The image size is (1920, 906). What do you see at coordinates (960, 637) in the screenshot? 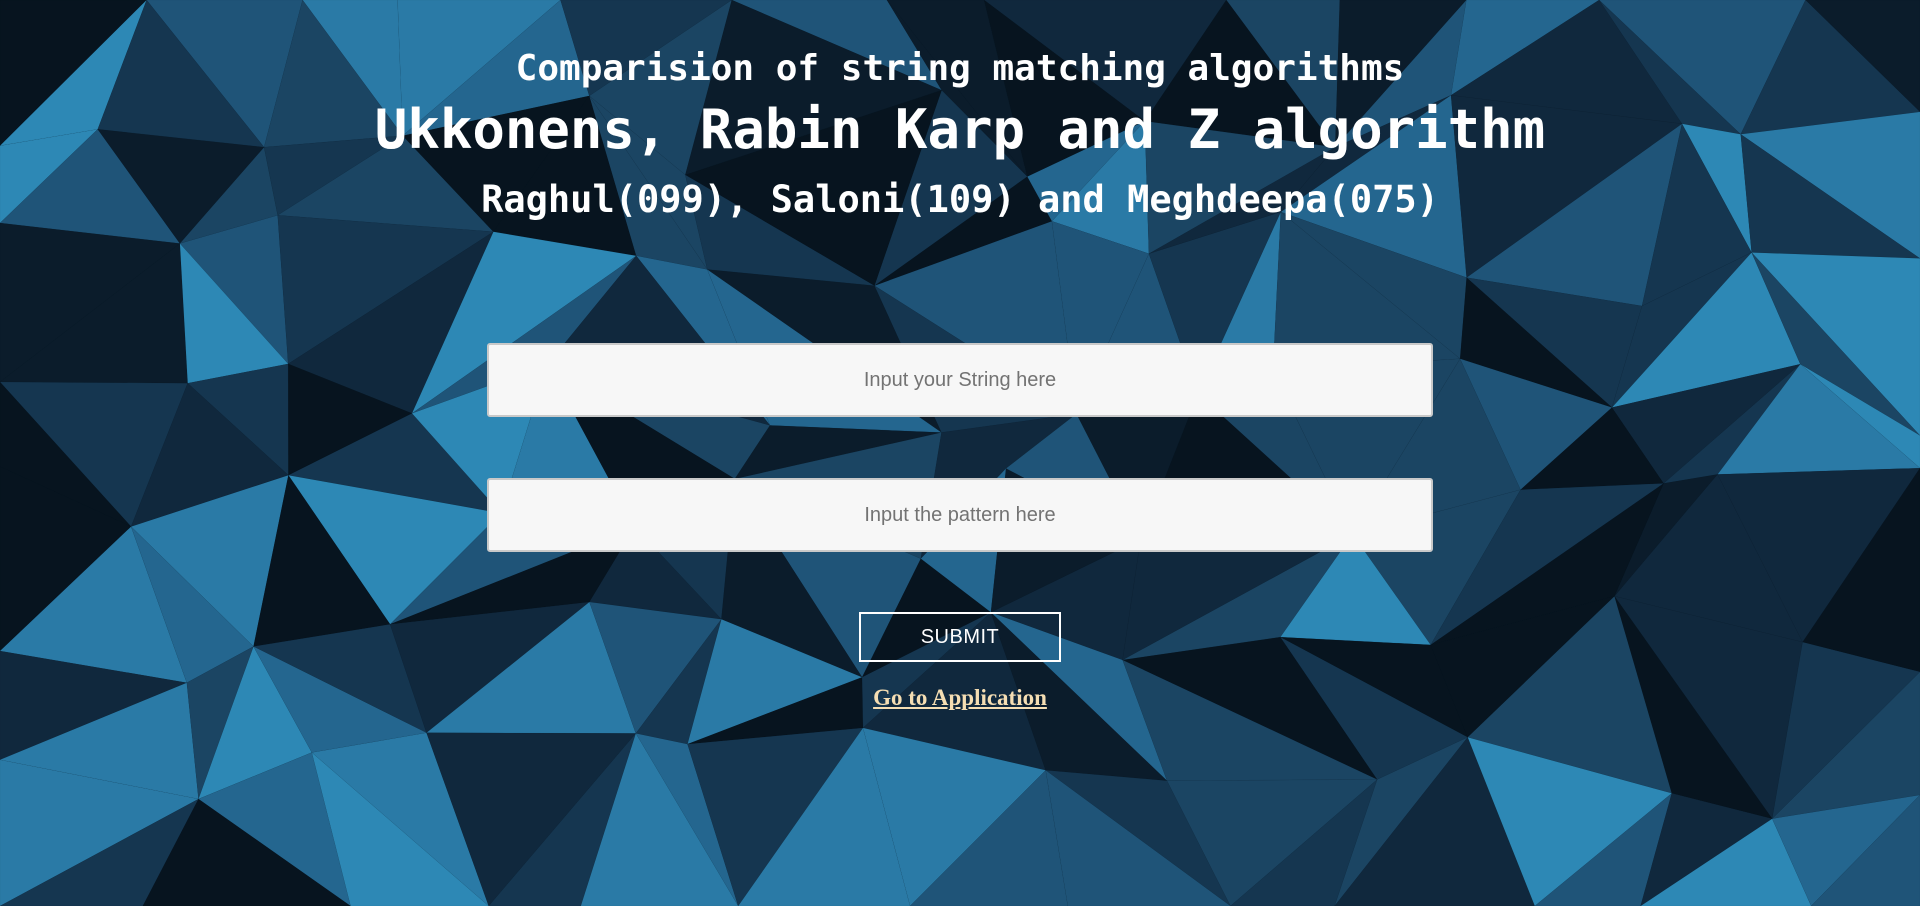
I see `submit-button: SUBMIT` at bounding box center [960, 637].